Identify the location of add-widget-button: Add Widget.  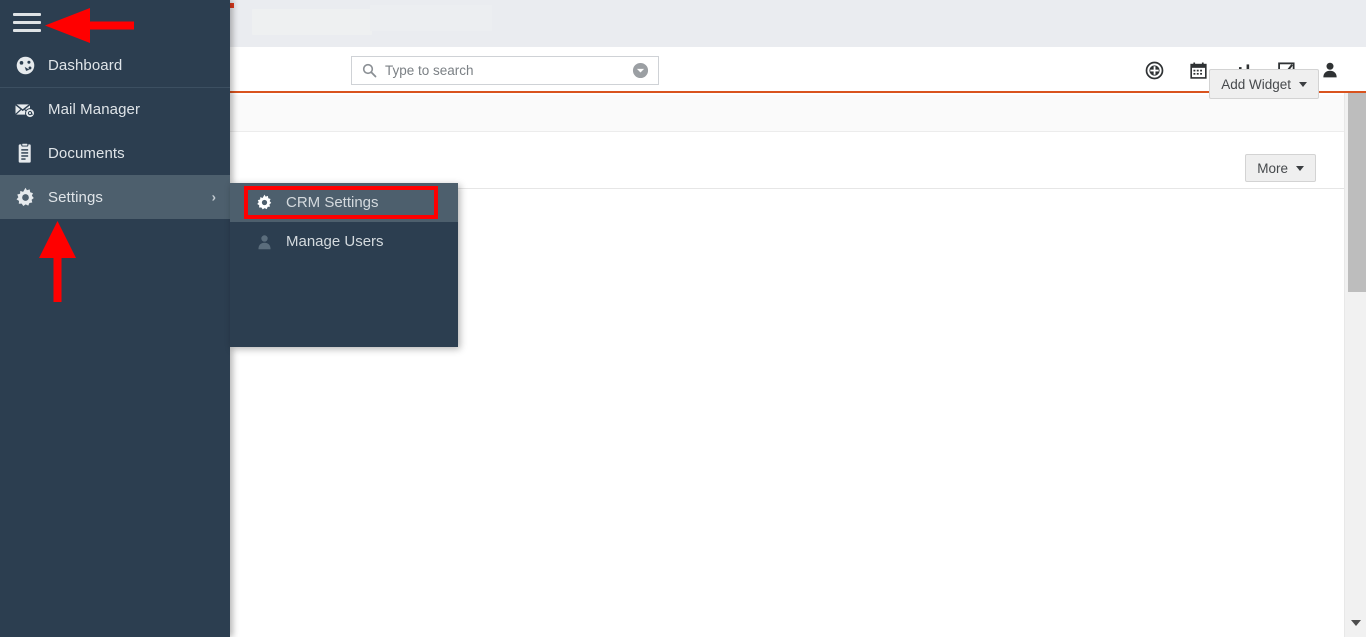
(1264, 84).